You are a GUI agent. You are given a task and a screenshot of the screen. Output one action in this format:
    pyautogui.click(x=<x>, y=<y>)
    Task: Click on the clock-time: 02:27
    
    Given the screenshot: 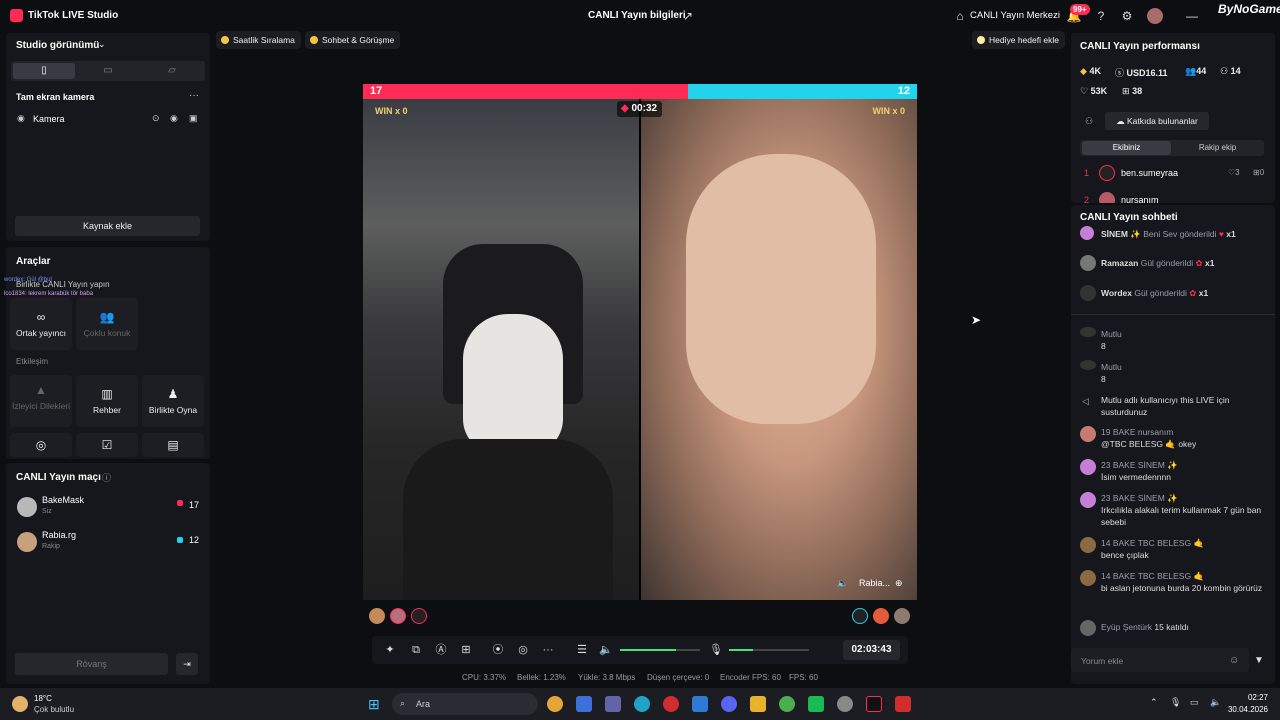 What is the action you would take?
    pyautogui.click(x=1248, y=697)
    